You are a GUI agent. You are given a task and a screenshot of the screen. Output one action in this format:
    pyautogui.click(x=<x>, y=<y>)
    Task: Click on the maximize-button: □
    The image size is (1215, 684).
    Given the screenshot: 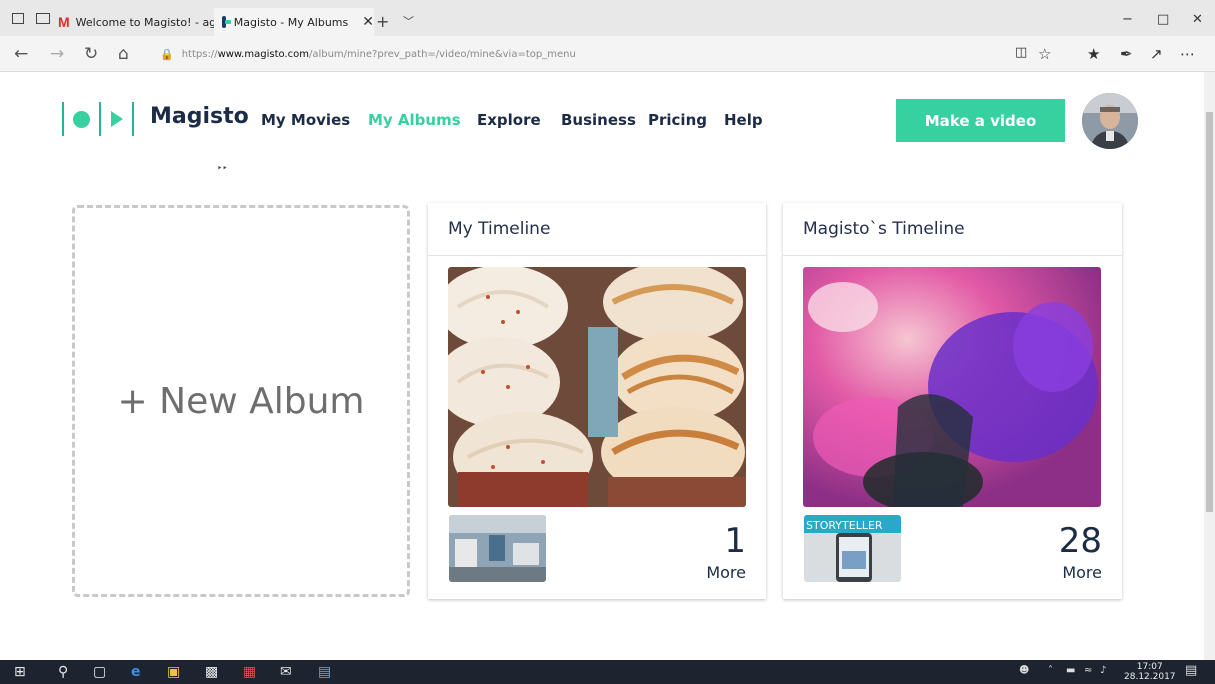 What is the action you would take?
    pyautogui.click(x=1163, y=19)
    